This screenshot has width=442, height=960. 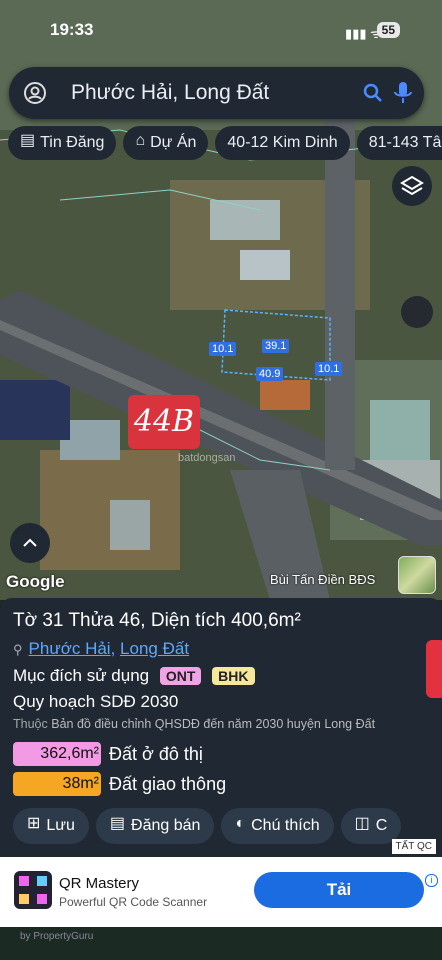 I want to click on footer-brand: by PropertyGuru, so click(x=57, y=936).